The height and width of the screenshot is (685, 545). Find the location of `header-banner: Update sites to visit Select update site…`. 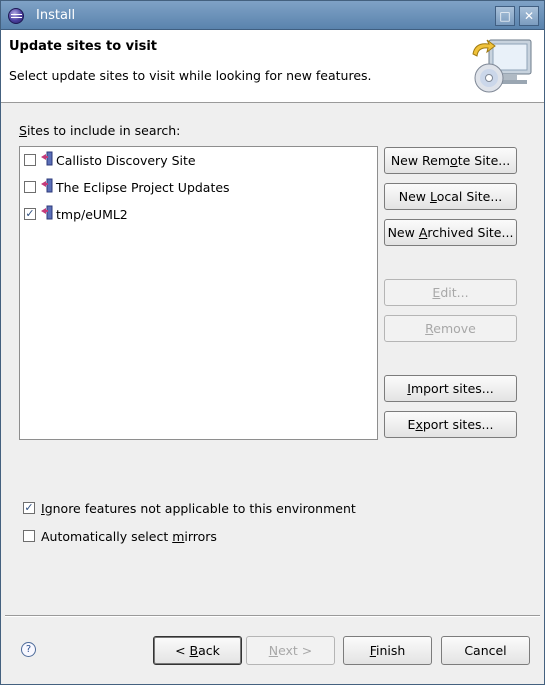

header-banner: Update sites to visit Select update site… is located at coordinates (272, 66).